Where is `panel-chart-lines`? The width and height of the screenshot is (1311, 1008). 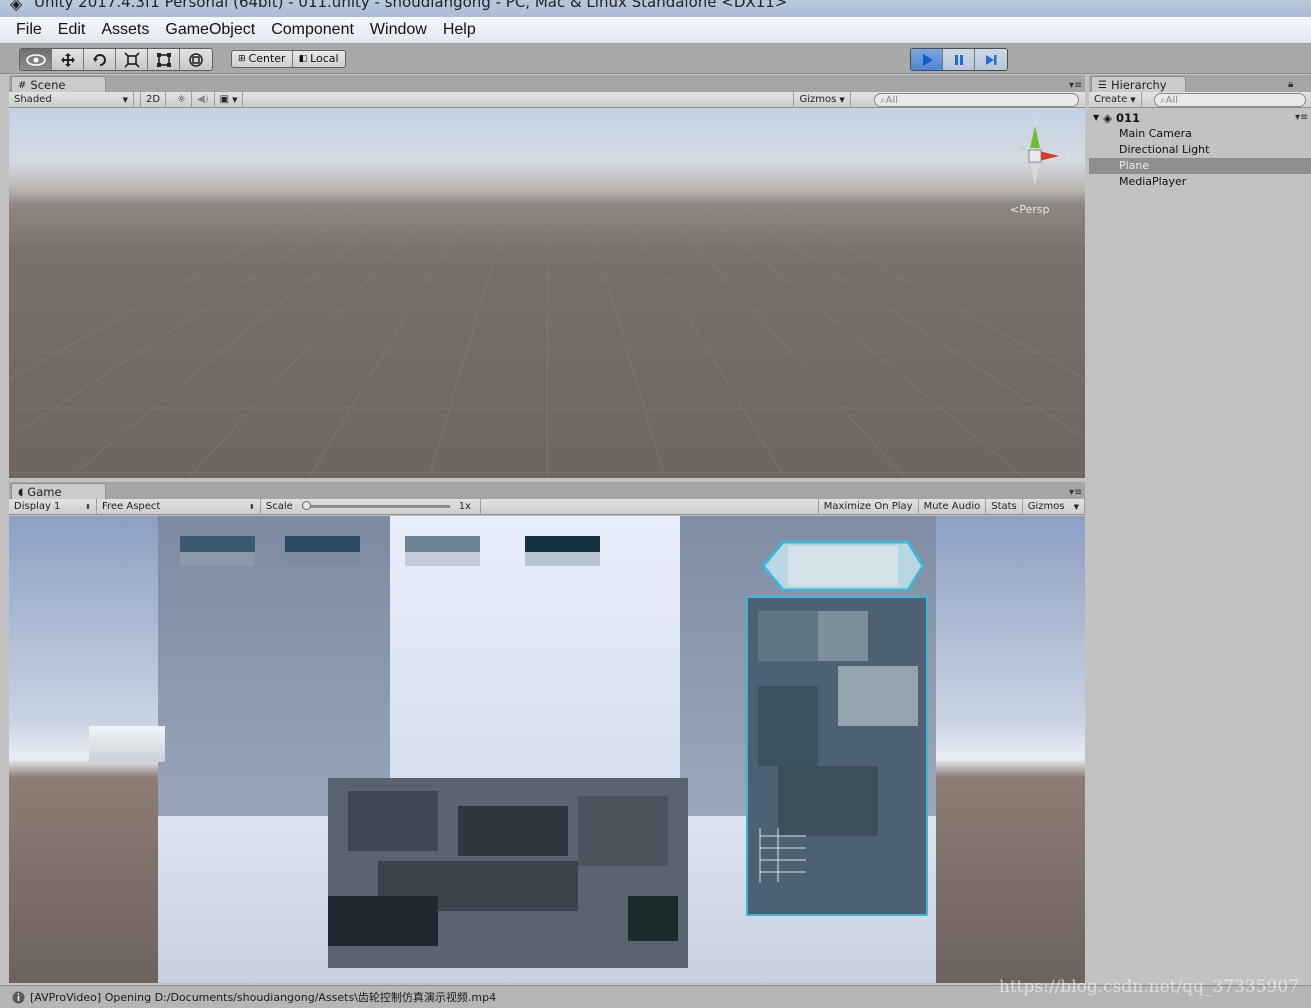
panel-chart-lines is located at coordinates (782, 855).